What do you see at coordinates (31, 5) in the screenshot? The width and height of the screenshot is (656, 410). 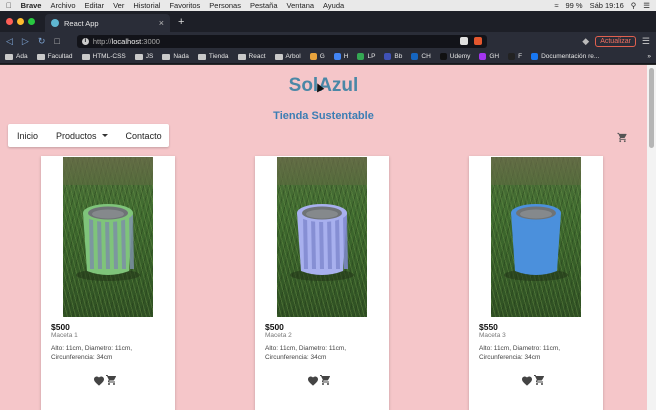 I see `app-menu-brave: Brave` at bounding box center [31, 5].